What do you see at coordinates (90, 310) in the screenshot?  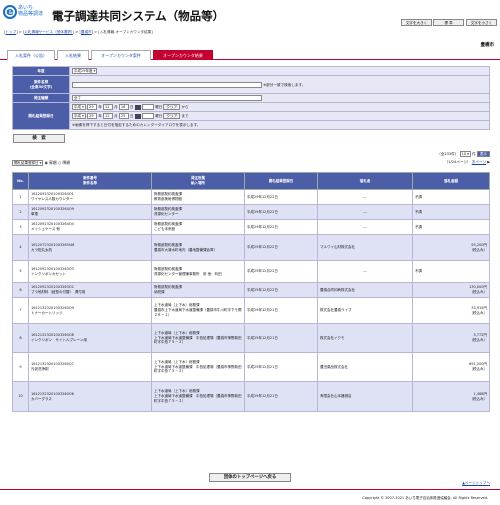 I see `case-cell: 16121323201003260O9 トナーカートリッジ` at bounding box center [90, 310].